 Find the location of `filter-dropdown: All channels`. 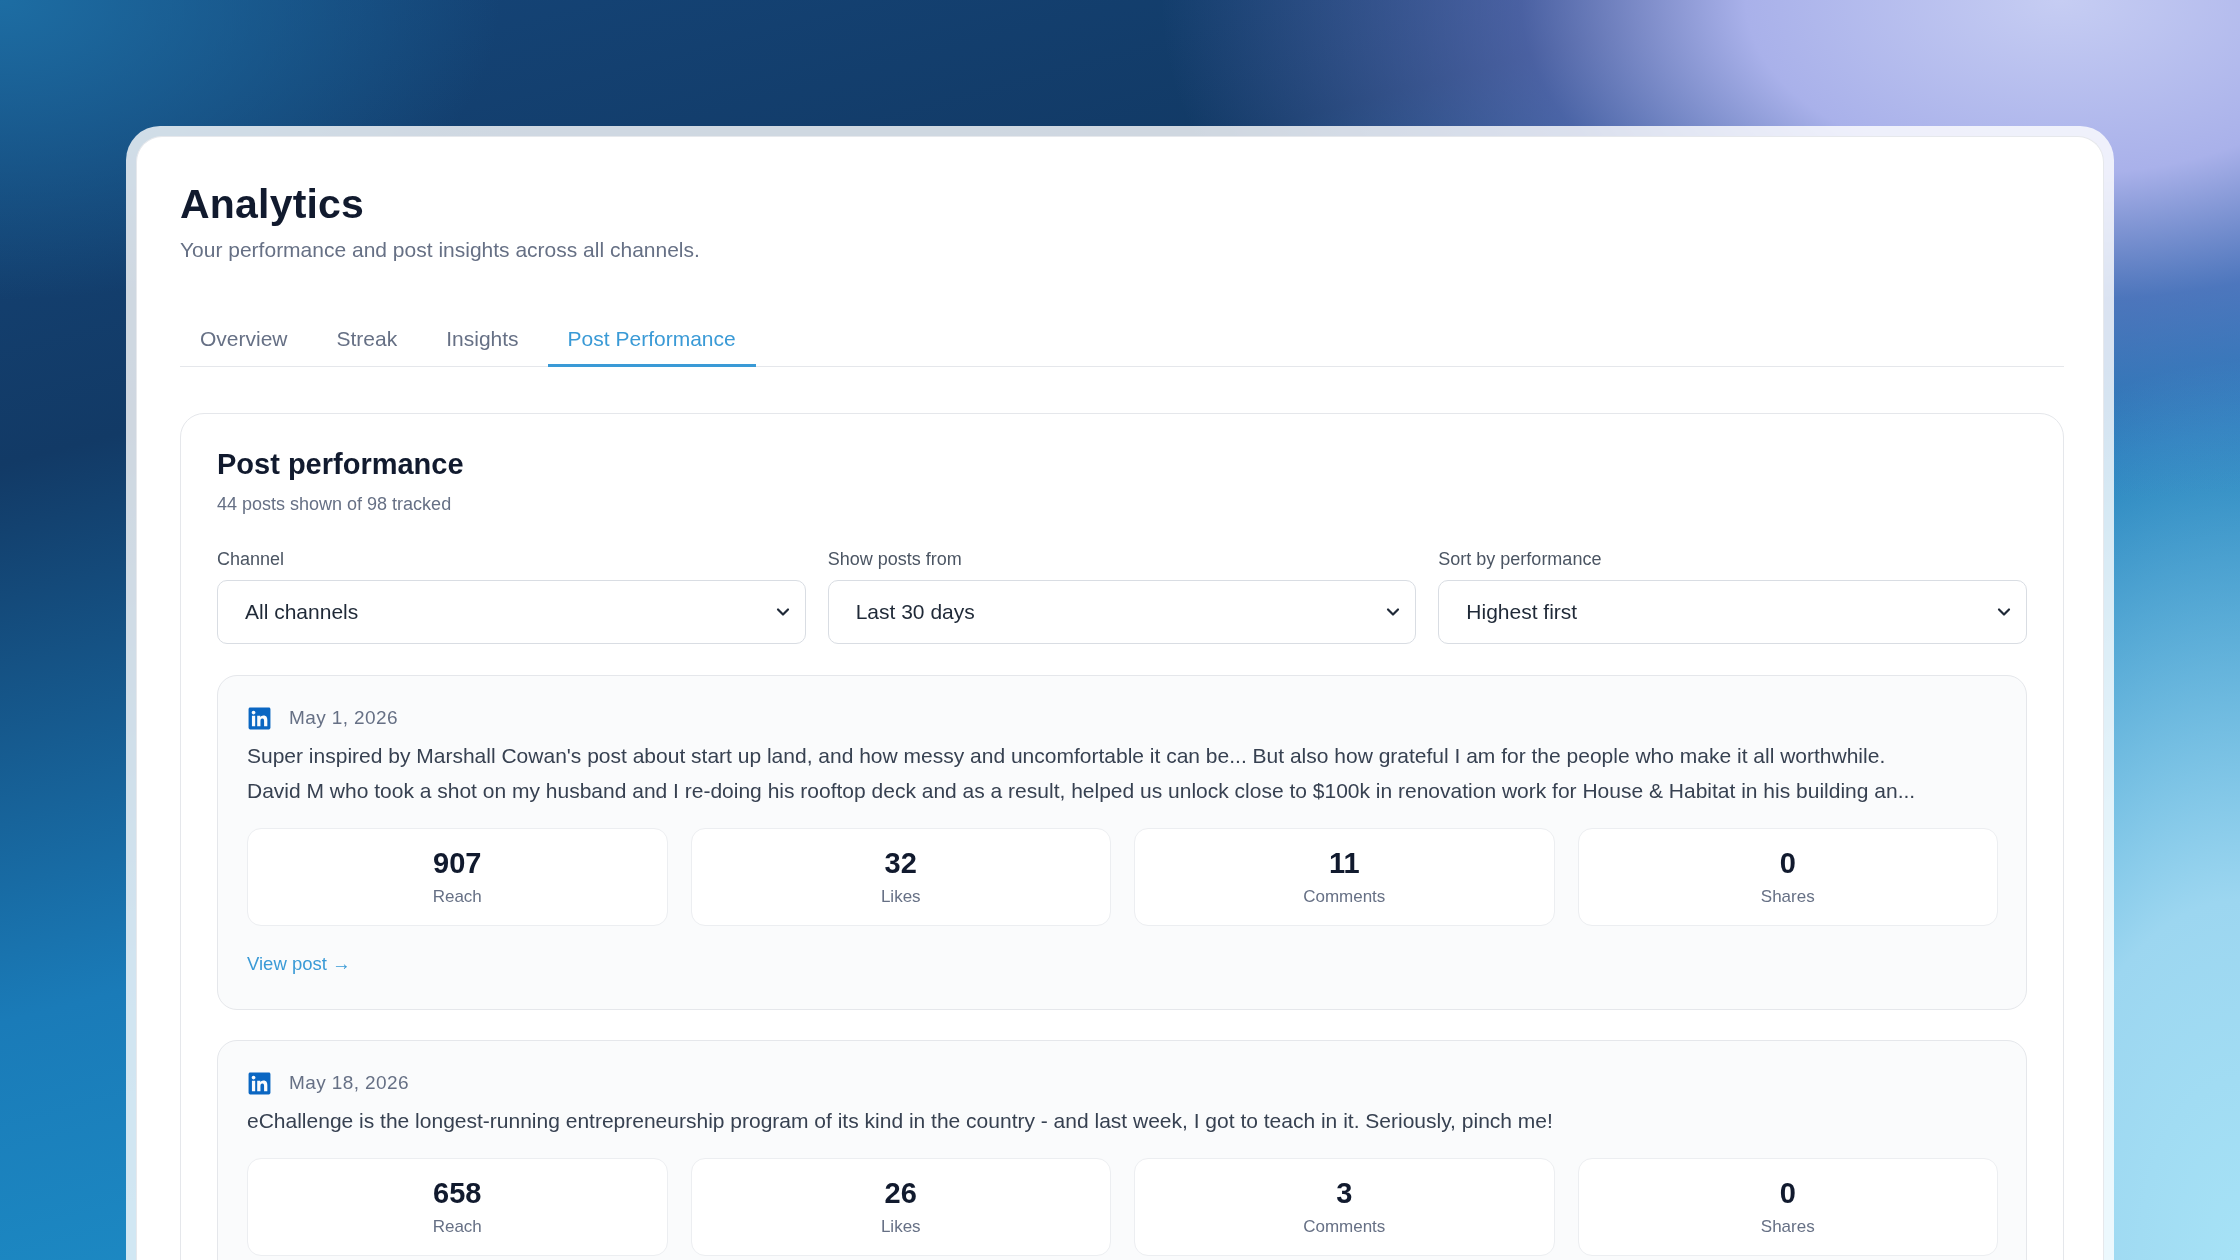

filter-dropdown: All channels is located at coordinates (511, 612).